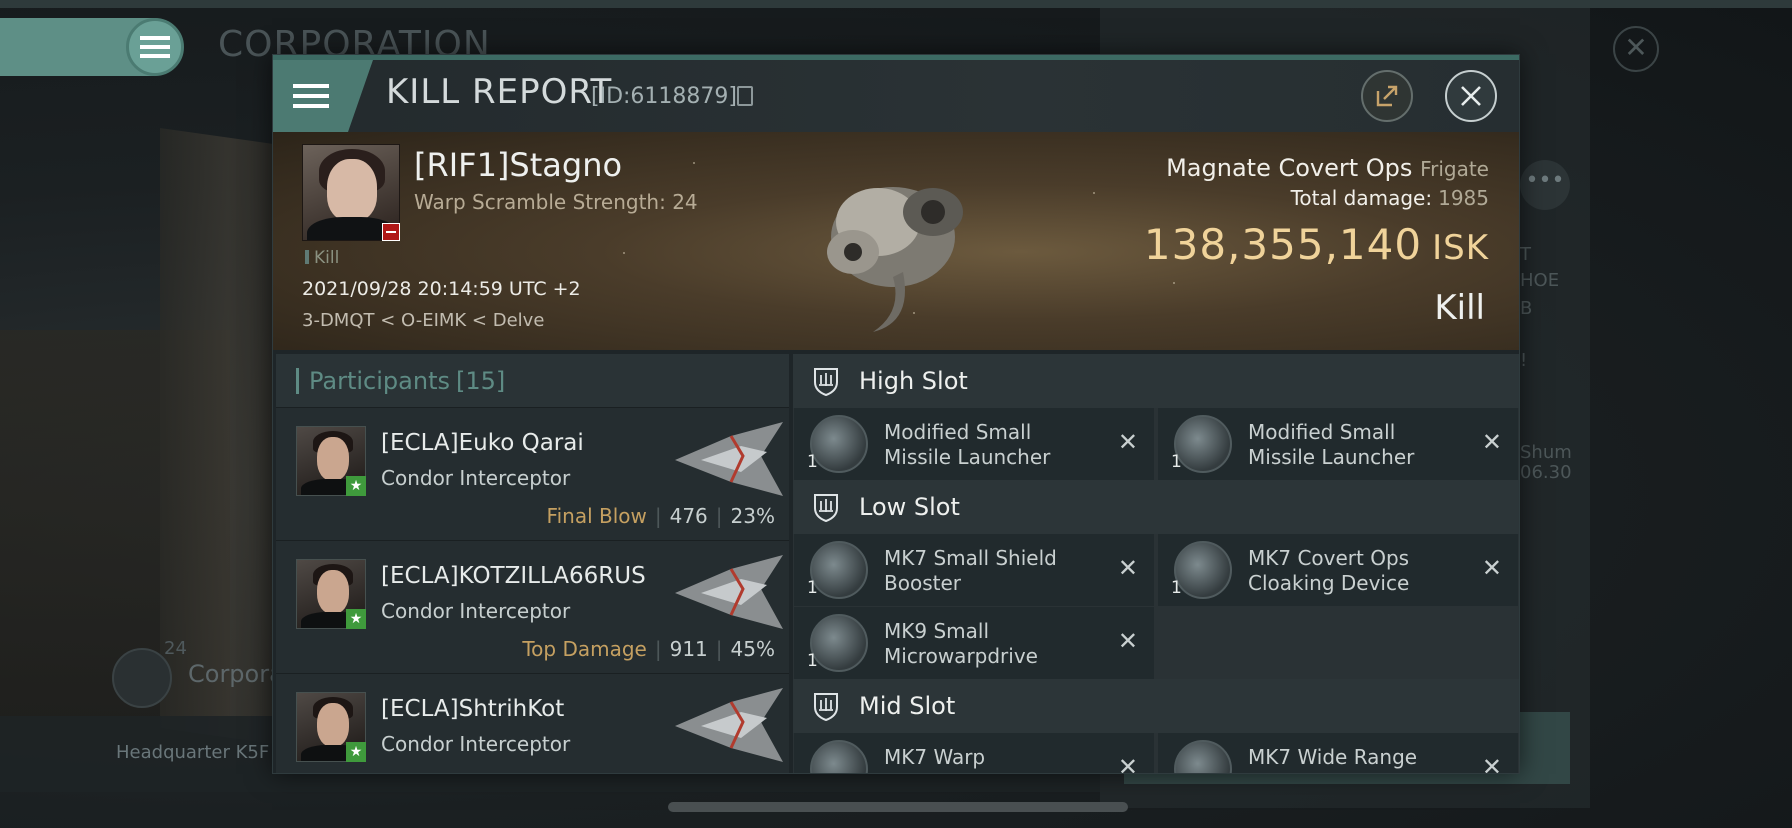 This screenshot has height=828, width=1792. I want to click on participants-header: Participants [15], so click(532, 381).